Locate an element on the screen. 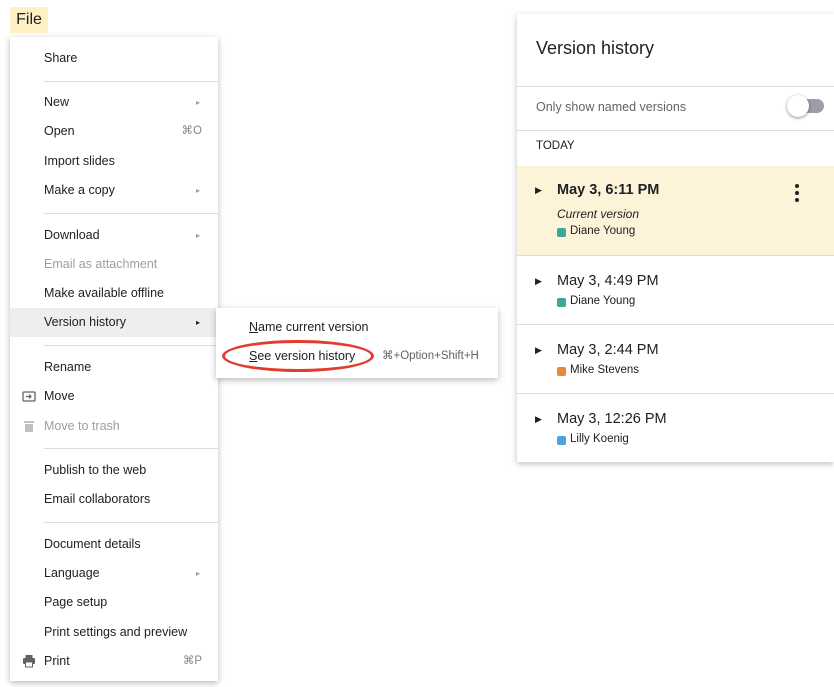 The width and height of the screenshot is (834, 687). menu-item-label: Print settings and preview is located at coordinates (116, 632).